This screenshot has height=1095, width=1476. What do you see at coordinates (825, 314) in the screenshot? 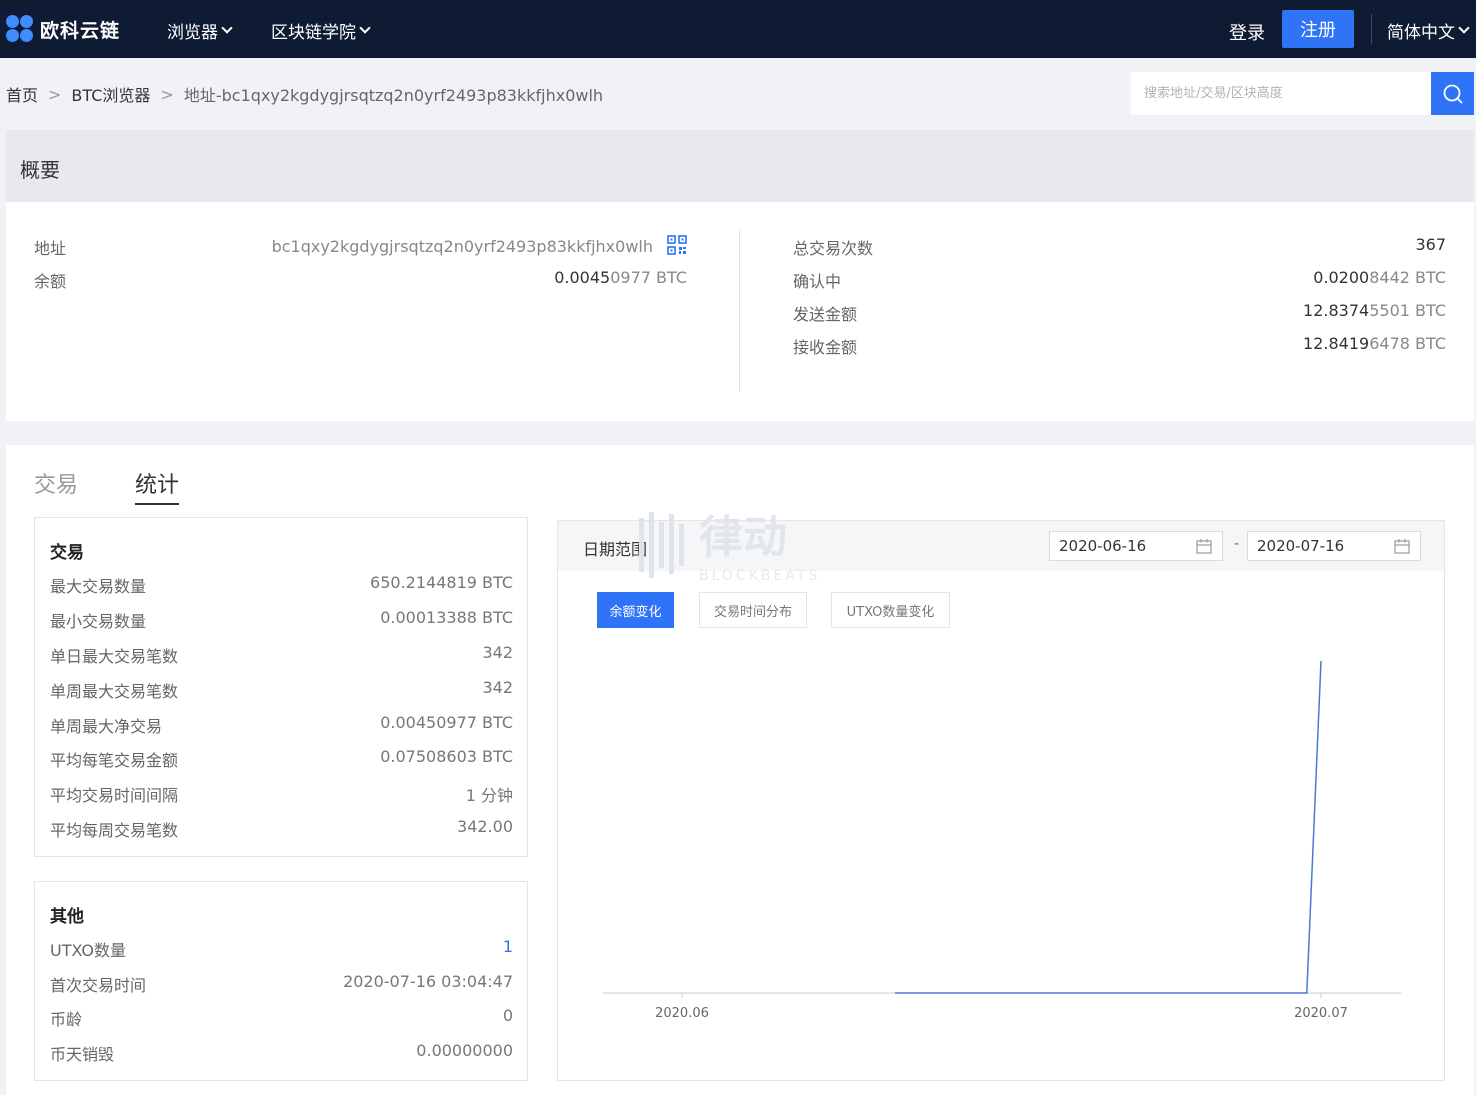
I see `sent-label: 发送金额` at bounding box center [825, 314].